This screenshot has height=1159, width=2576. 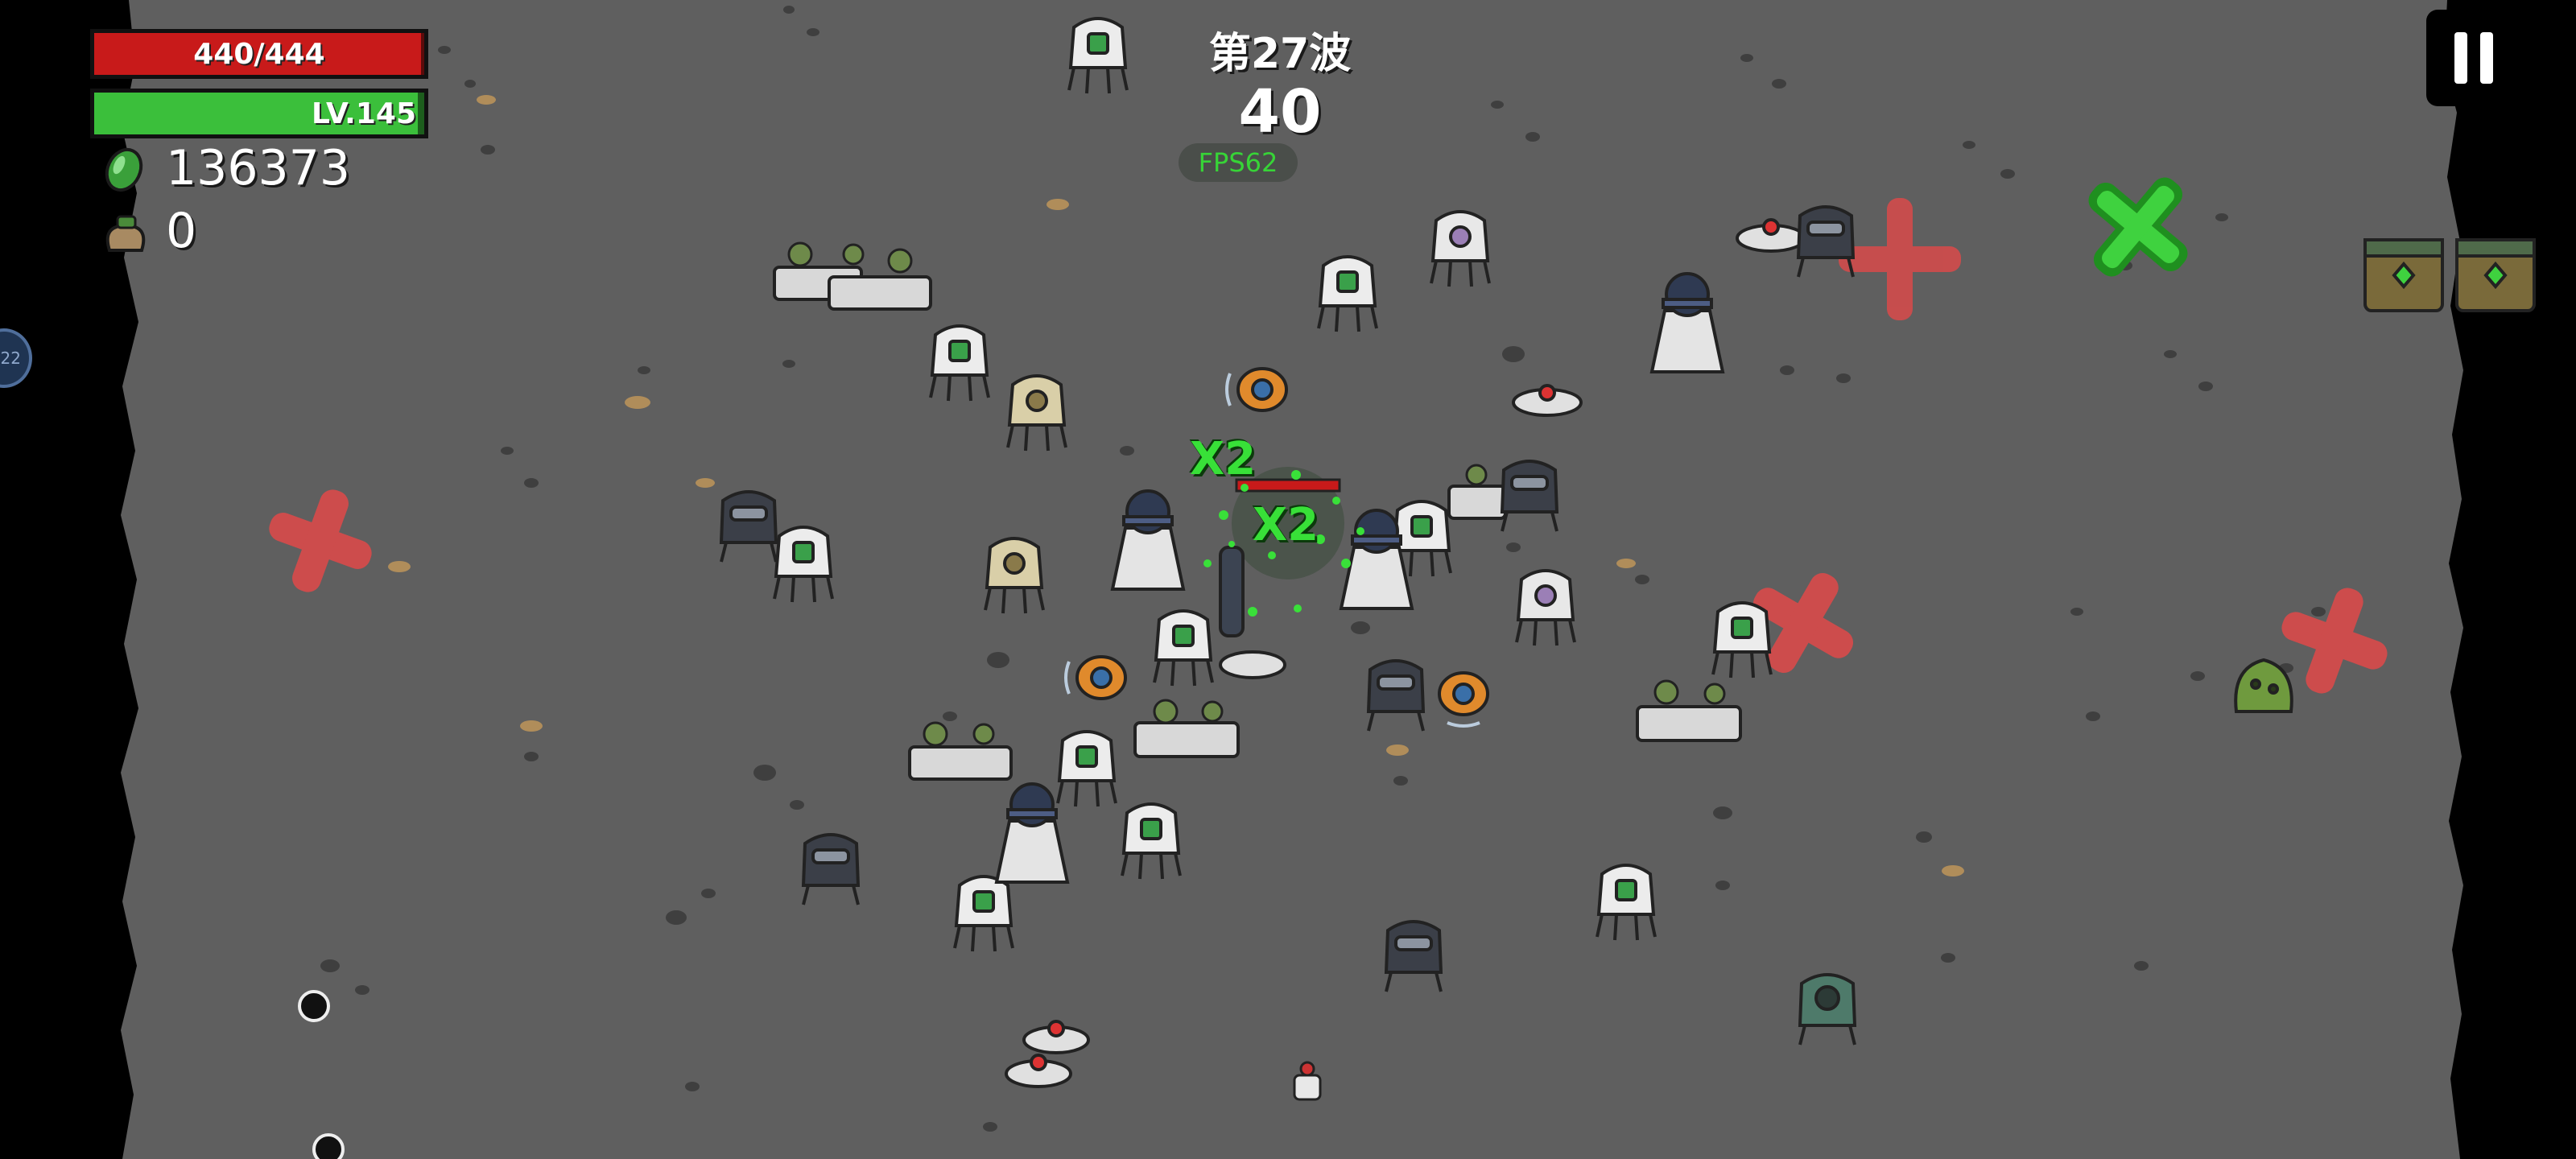 What do you see at coordinates (124, 169) in the screenshot?
I see `green-gem-icon` at bounding box center [124, 169].